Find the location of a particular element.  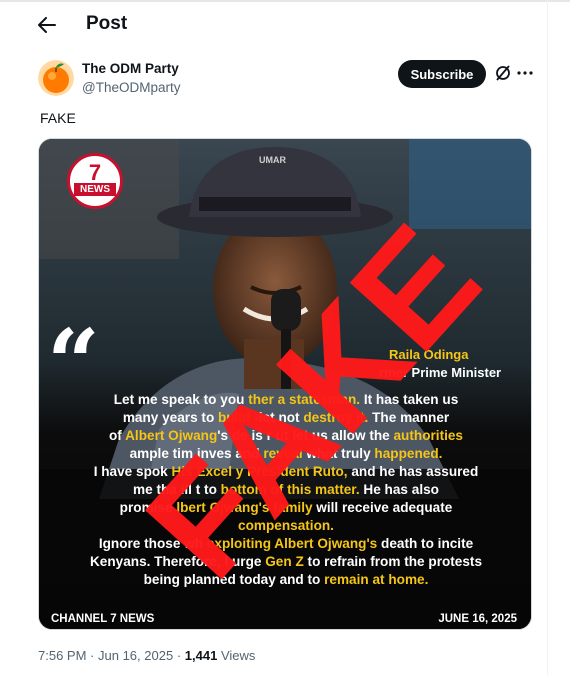

post-text: FAKE is located at coordinates (58, 118).